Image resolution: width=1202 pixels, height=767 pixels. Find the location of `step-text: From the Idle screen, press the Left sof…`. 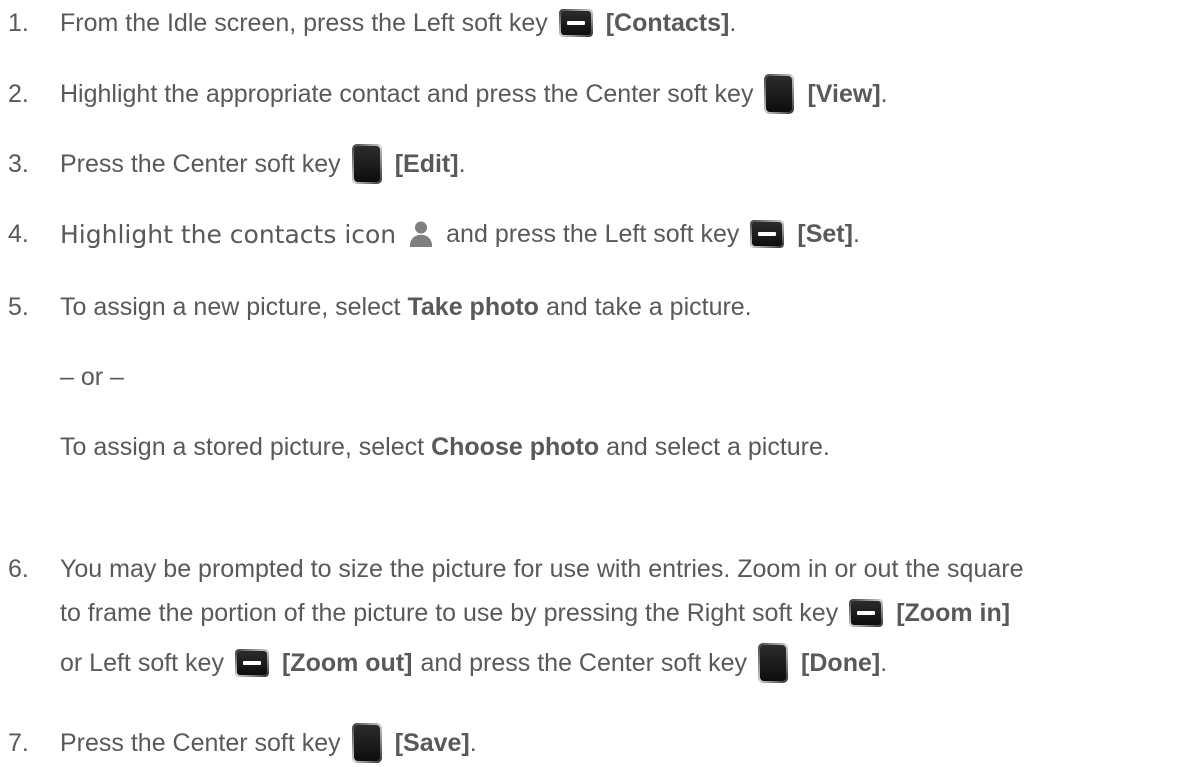

step-text: From the Idle screen, press the Left sof… is located at coordinates (304, 22).